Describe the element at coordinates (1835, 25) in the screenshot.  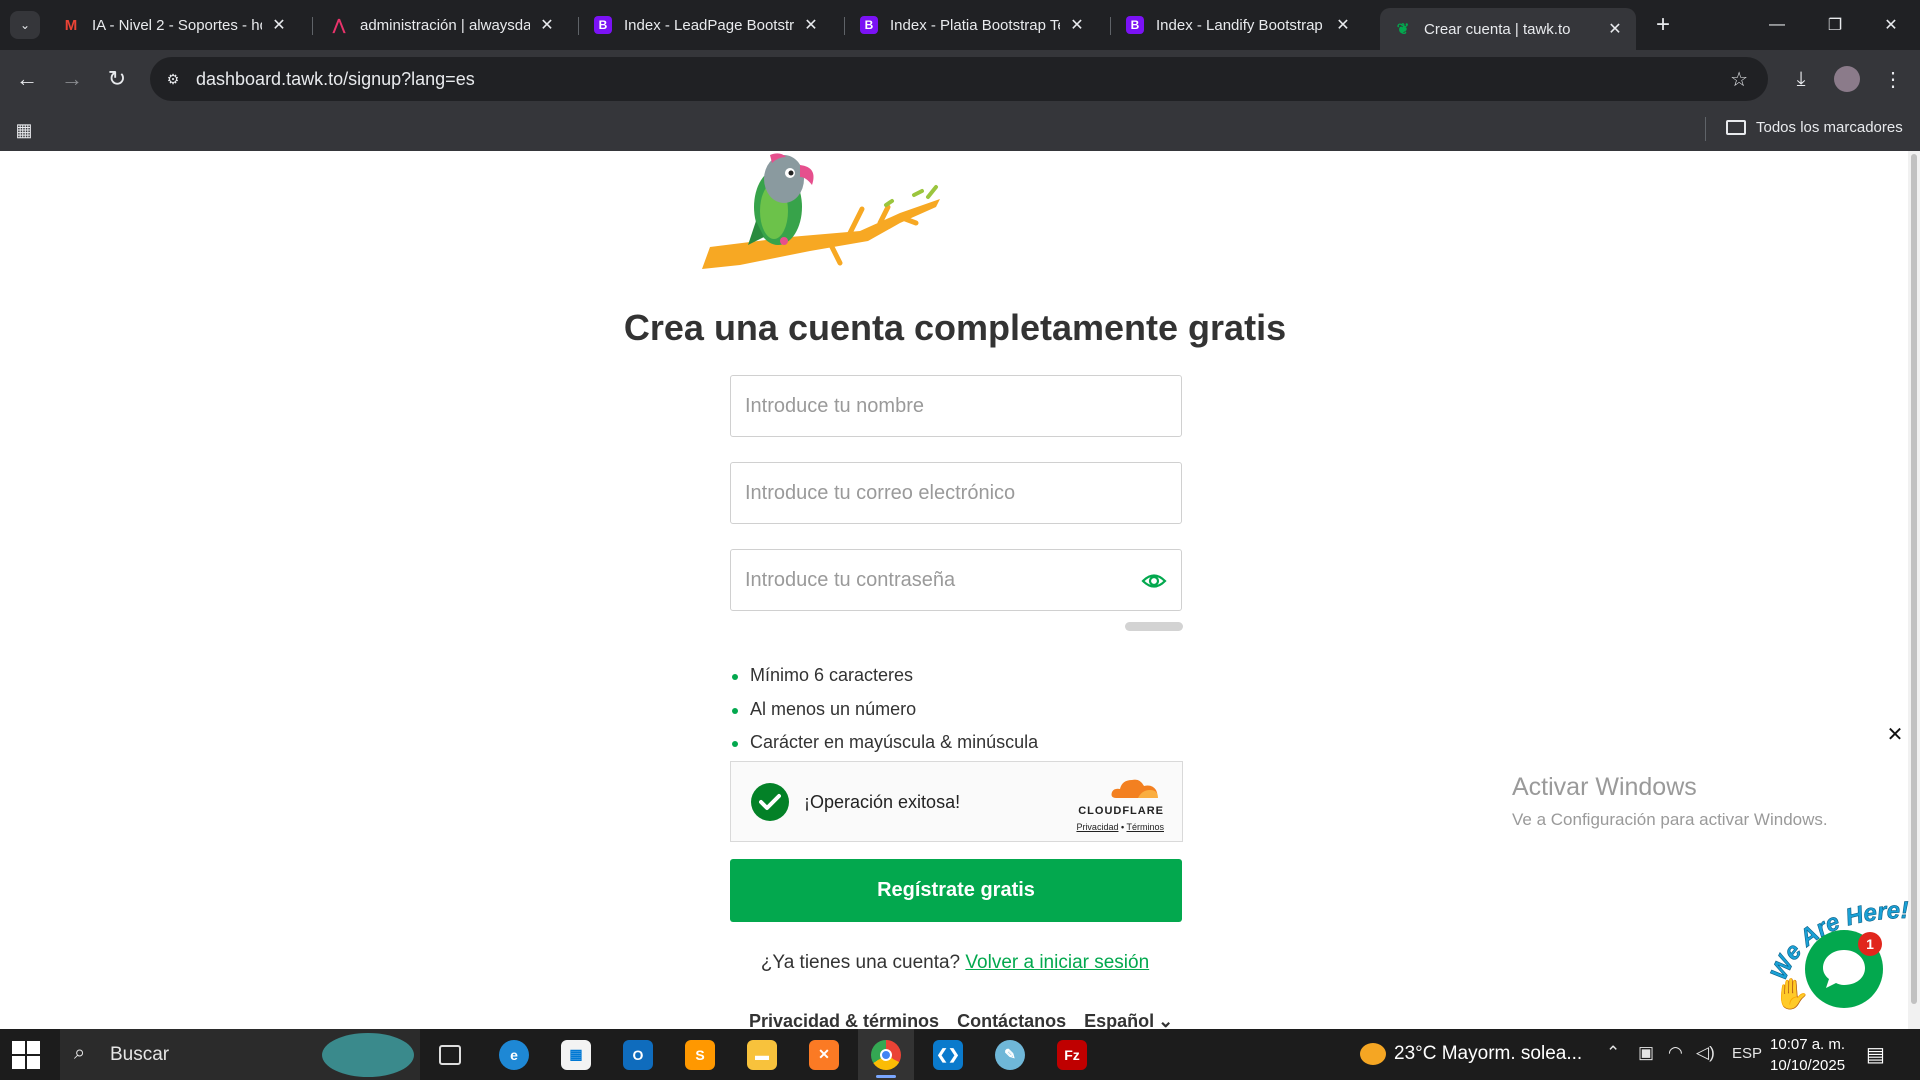
I see `restore-button: ❐` at that location.